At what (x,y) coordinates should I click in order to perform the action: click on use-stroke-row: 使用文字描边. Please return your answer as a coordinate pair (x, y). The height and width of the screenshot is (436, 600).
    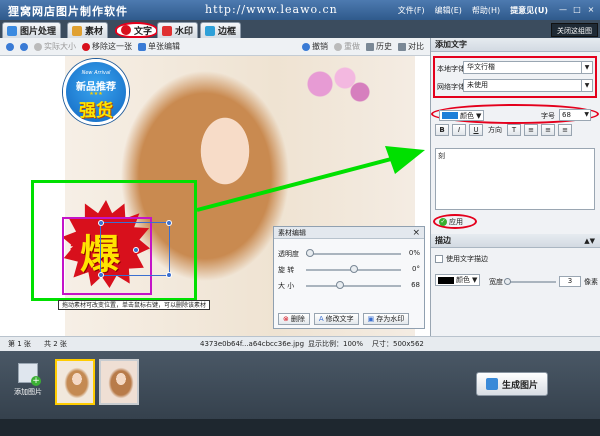
    Looking at the image, I should click on (461, 259).